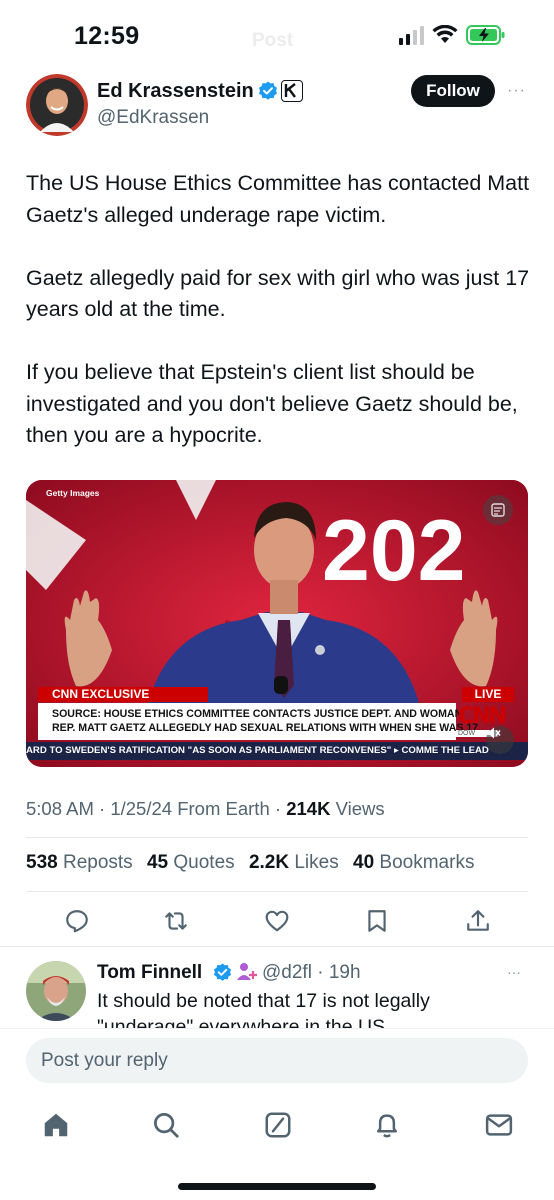 The image size is (554, 1200). What do you see at coordinates (166, 1125) in the screenshot?
I see `search-icon` at bounding box center [166, 1125].